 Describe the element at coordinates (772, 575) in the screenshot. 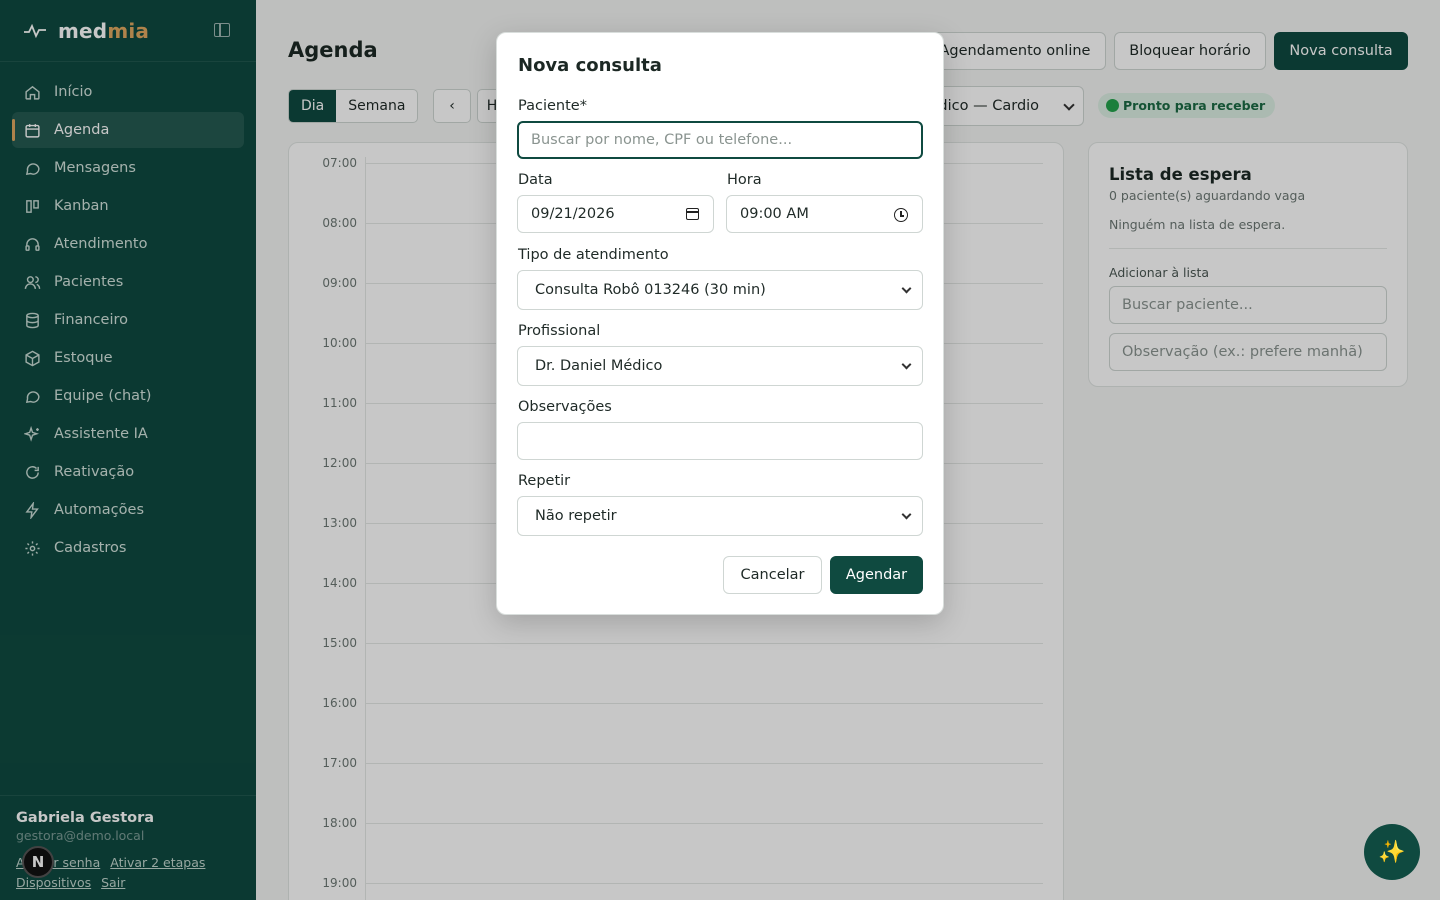

I see `cancel-button: Cancelar` at that location.